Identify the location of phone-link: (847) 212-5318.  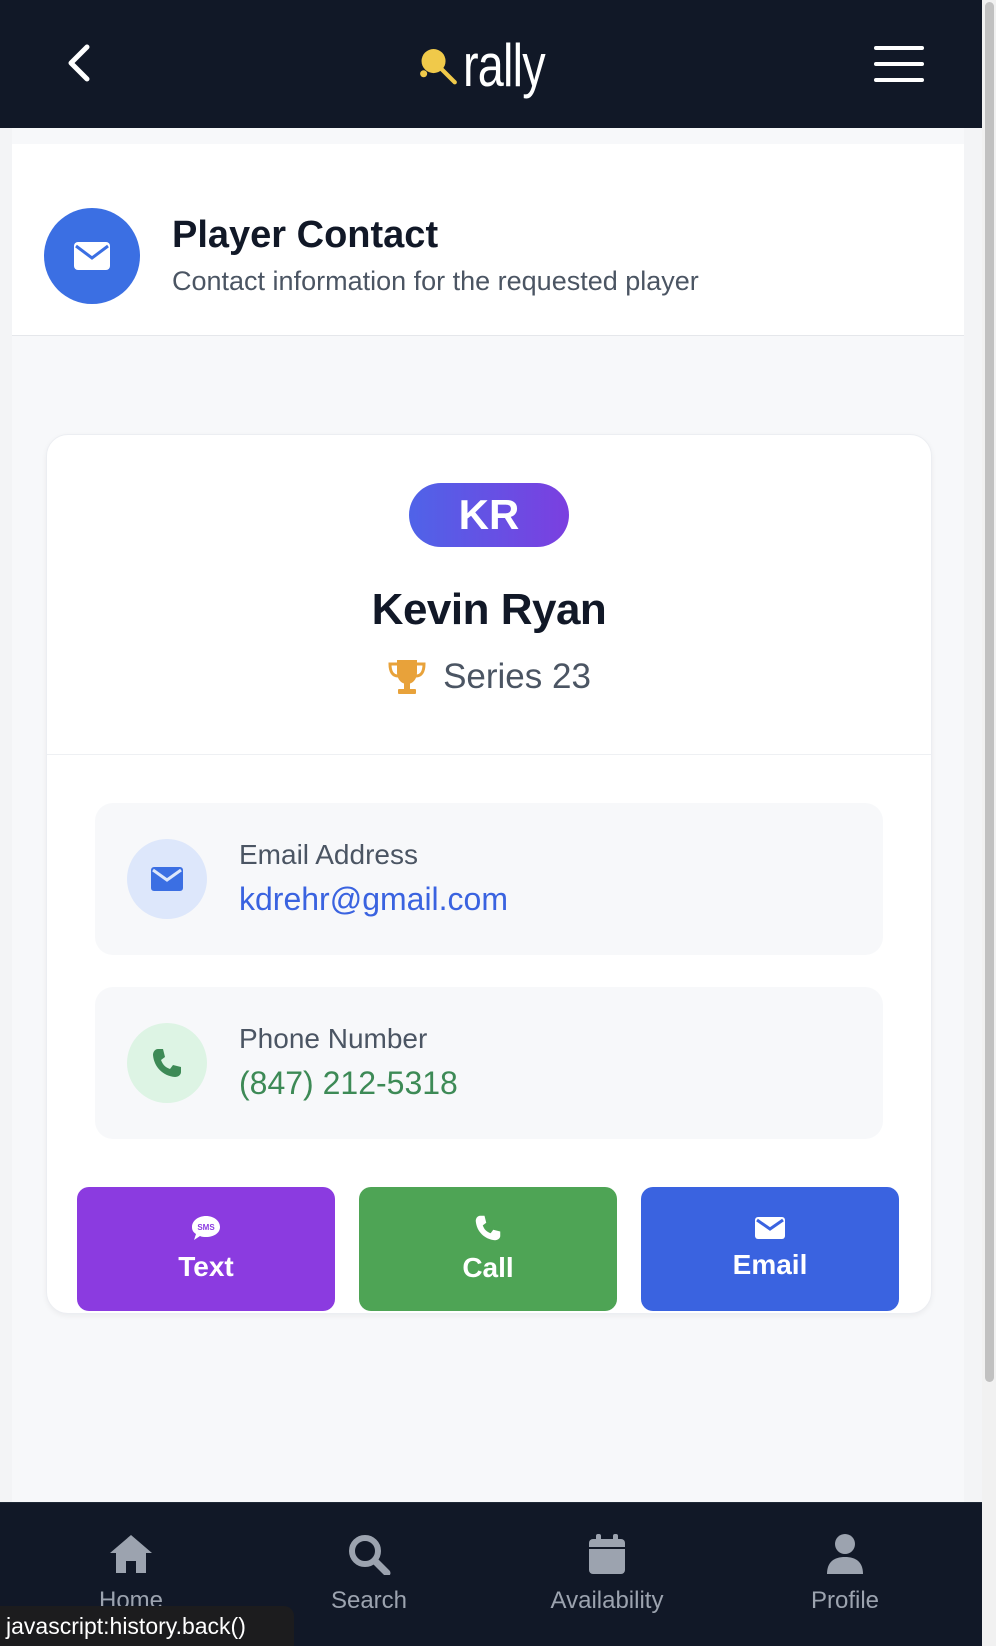
(348, 1083).